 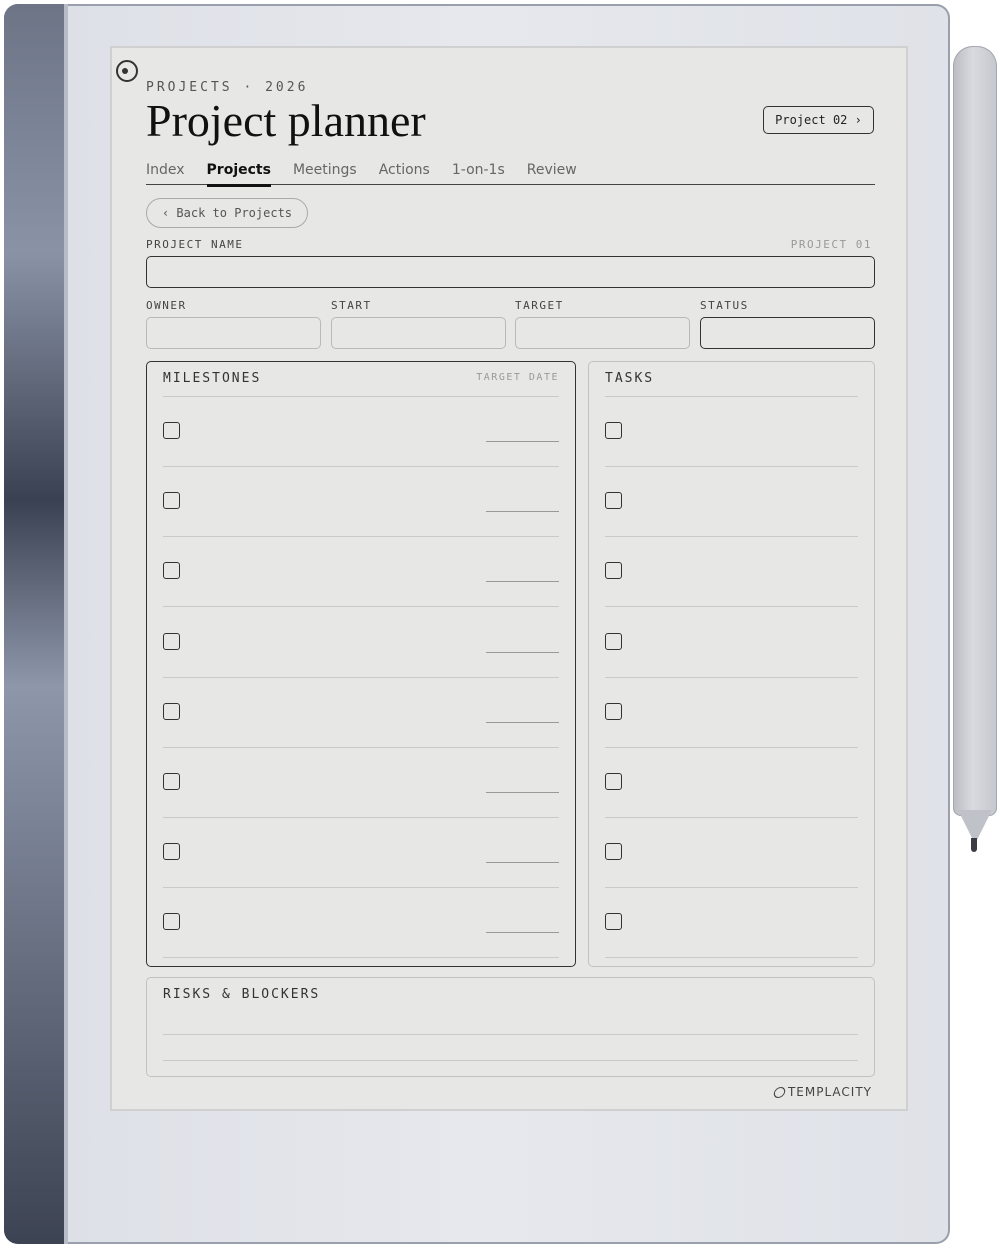 What do you see at coordinates (831, 244) in the screenshot?
I see `project-number: PROJECT 01` at bounding box center [831, 244].